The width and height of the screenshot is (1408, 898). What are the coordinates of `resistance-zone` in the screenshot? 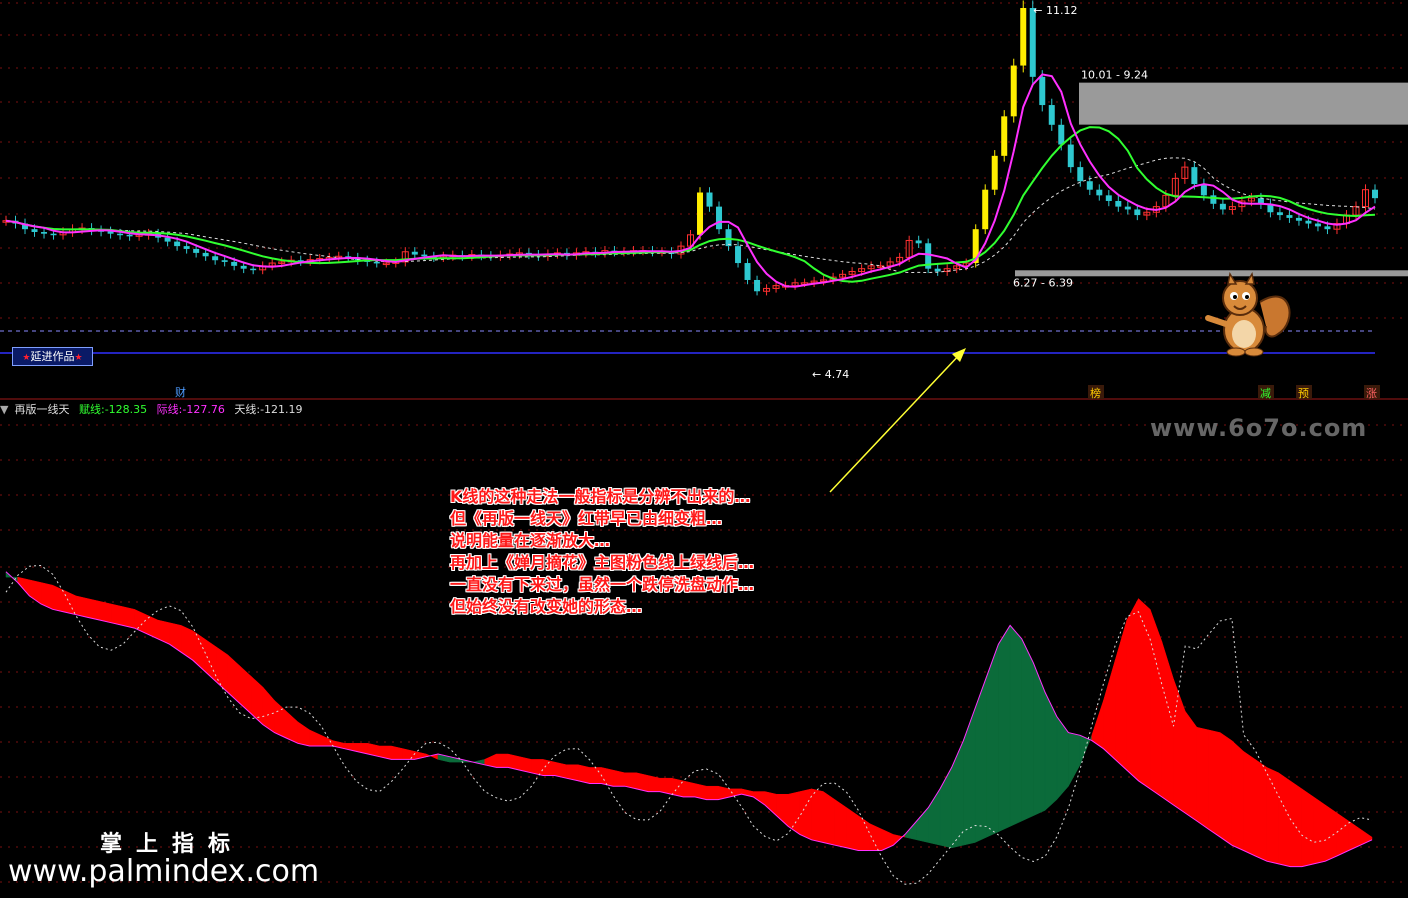 It's located at (1243, 103).